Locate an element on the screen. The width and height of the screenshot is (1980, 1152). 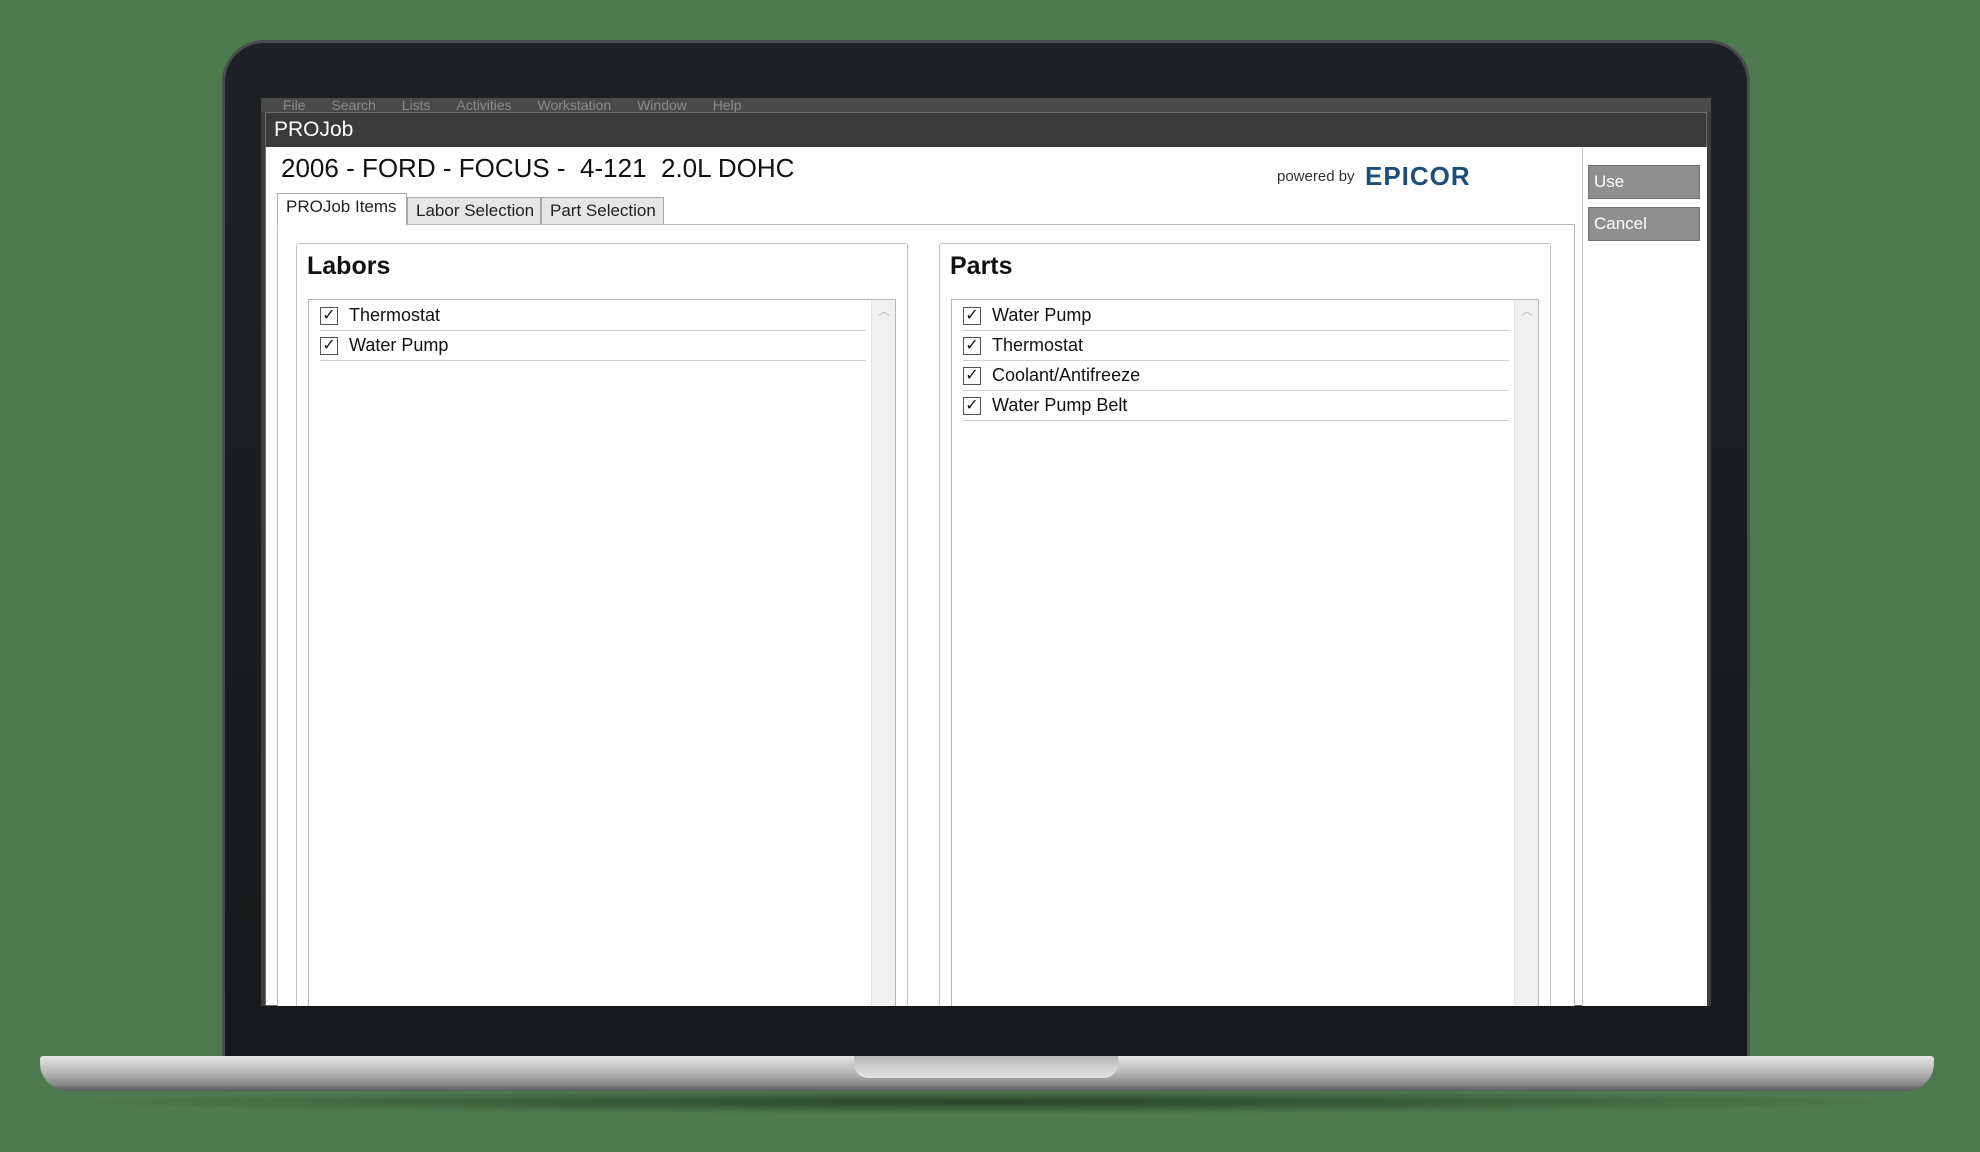
laptop-notch is located at coordinates (986, 1067).